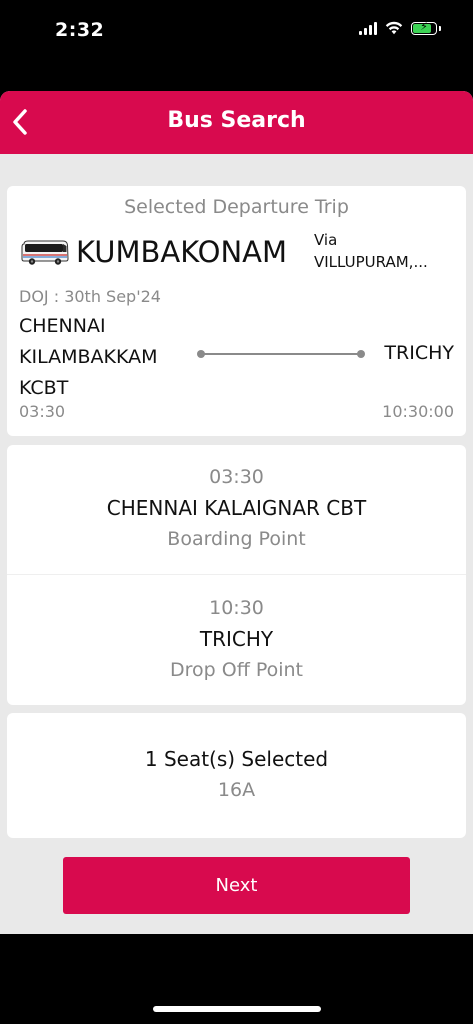  Describe the element at coordinates (236, 477) in the screenshot. I see `boarding-time: 03:30` at that location.